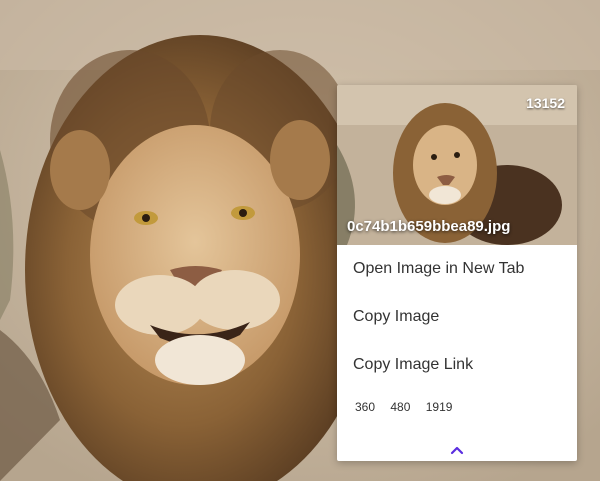  Describe the element at coordinates (457, 407) in the screenshot. I see `image-size-options: 360 480 1919` at that location.